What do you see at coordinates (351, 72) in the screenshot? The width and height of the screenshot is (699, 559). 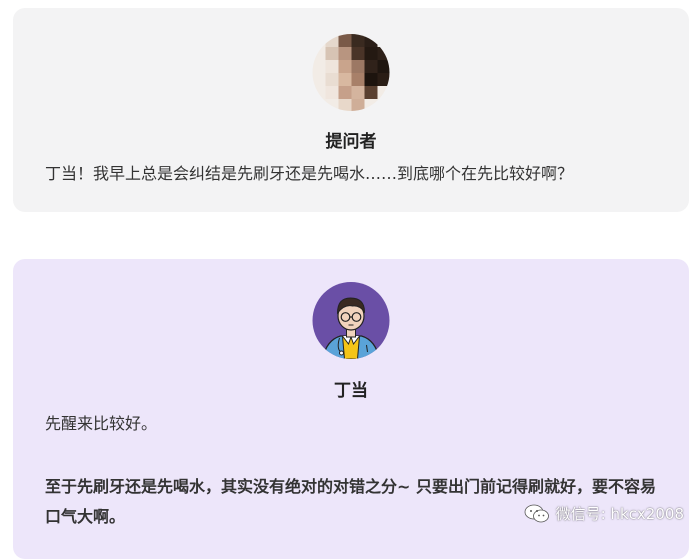 I see `pixelated-avatar-icon` at bounding box center [351, 72].